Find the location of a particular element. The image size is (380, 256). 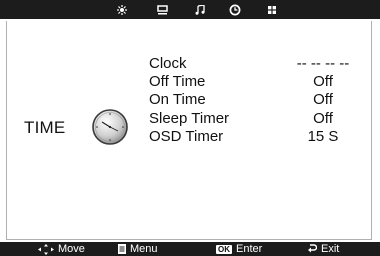

item-label-on-time: On Time is located at coordinates (177, 100).